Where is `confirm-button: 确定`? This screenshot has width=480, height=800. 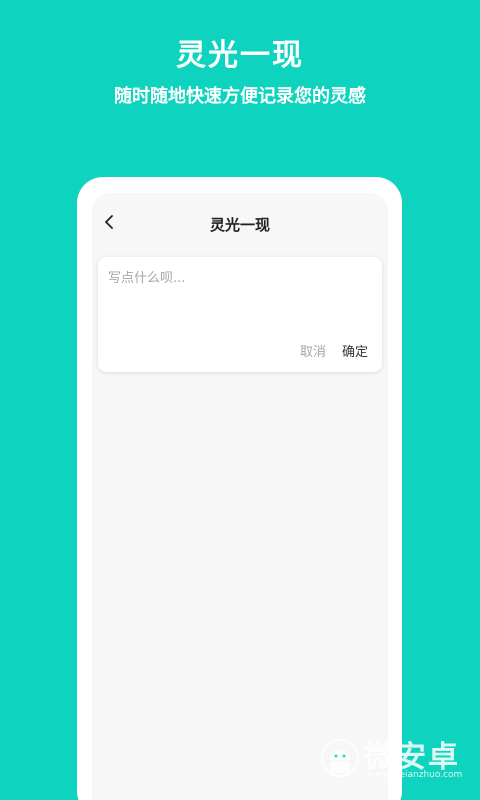
confirm-button: 确定 is located at coordinates (355, 350).